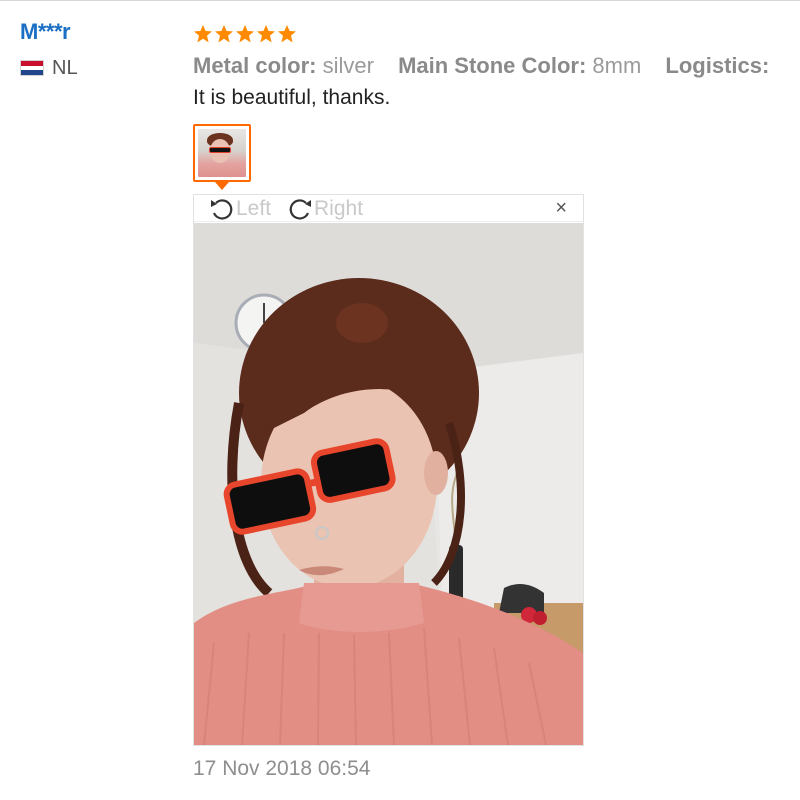 Image resolution: width=800 pixels, height=800 pixels. Describe the element at coordinates (32, 68) in the screenshot. I see `netherlands-flag-icon` at that location.